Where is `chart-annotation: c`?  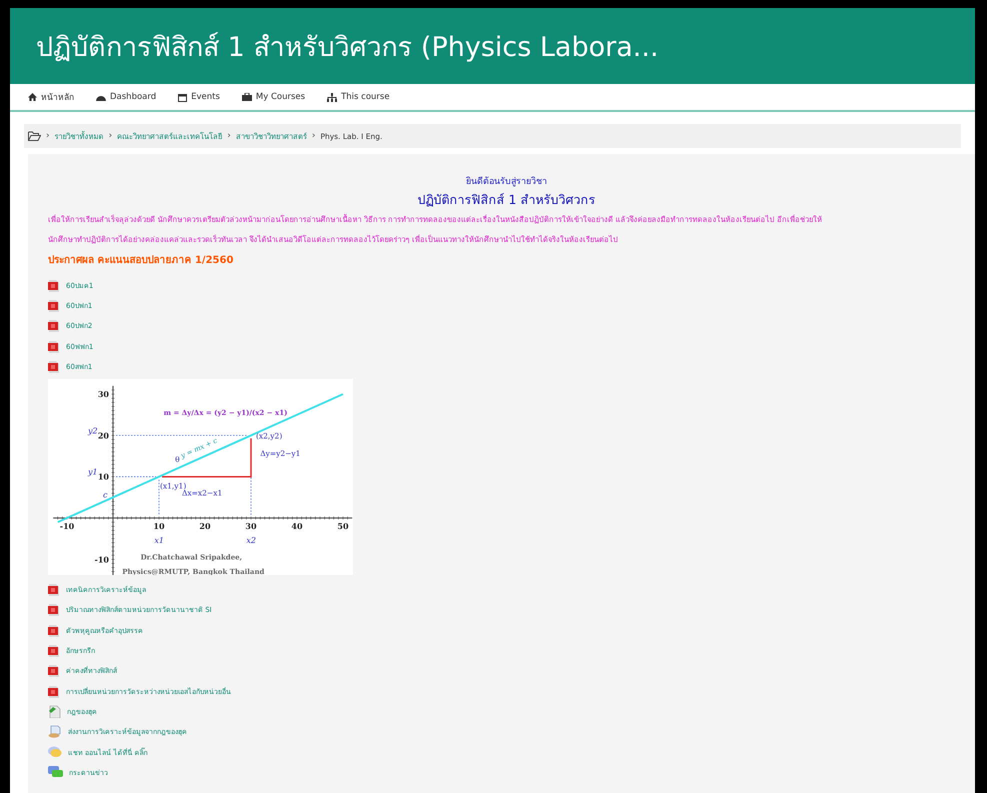
chart-annotation: c is located at coordinates (105, 495).